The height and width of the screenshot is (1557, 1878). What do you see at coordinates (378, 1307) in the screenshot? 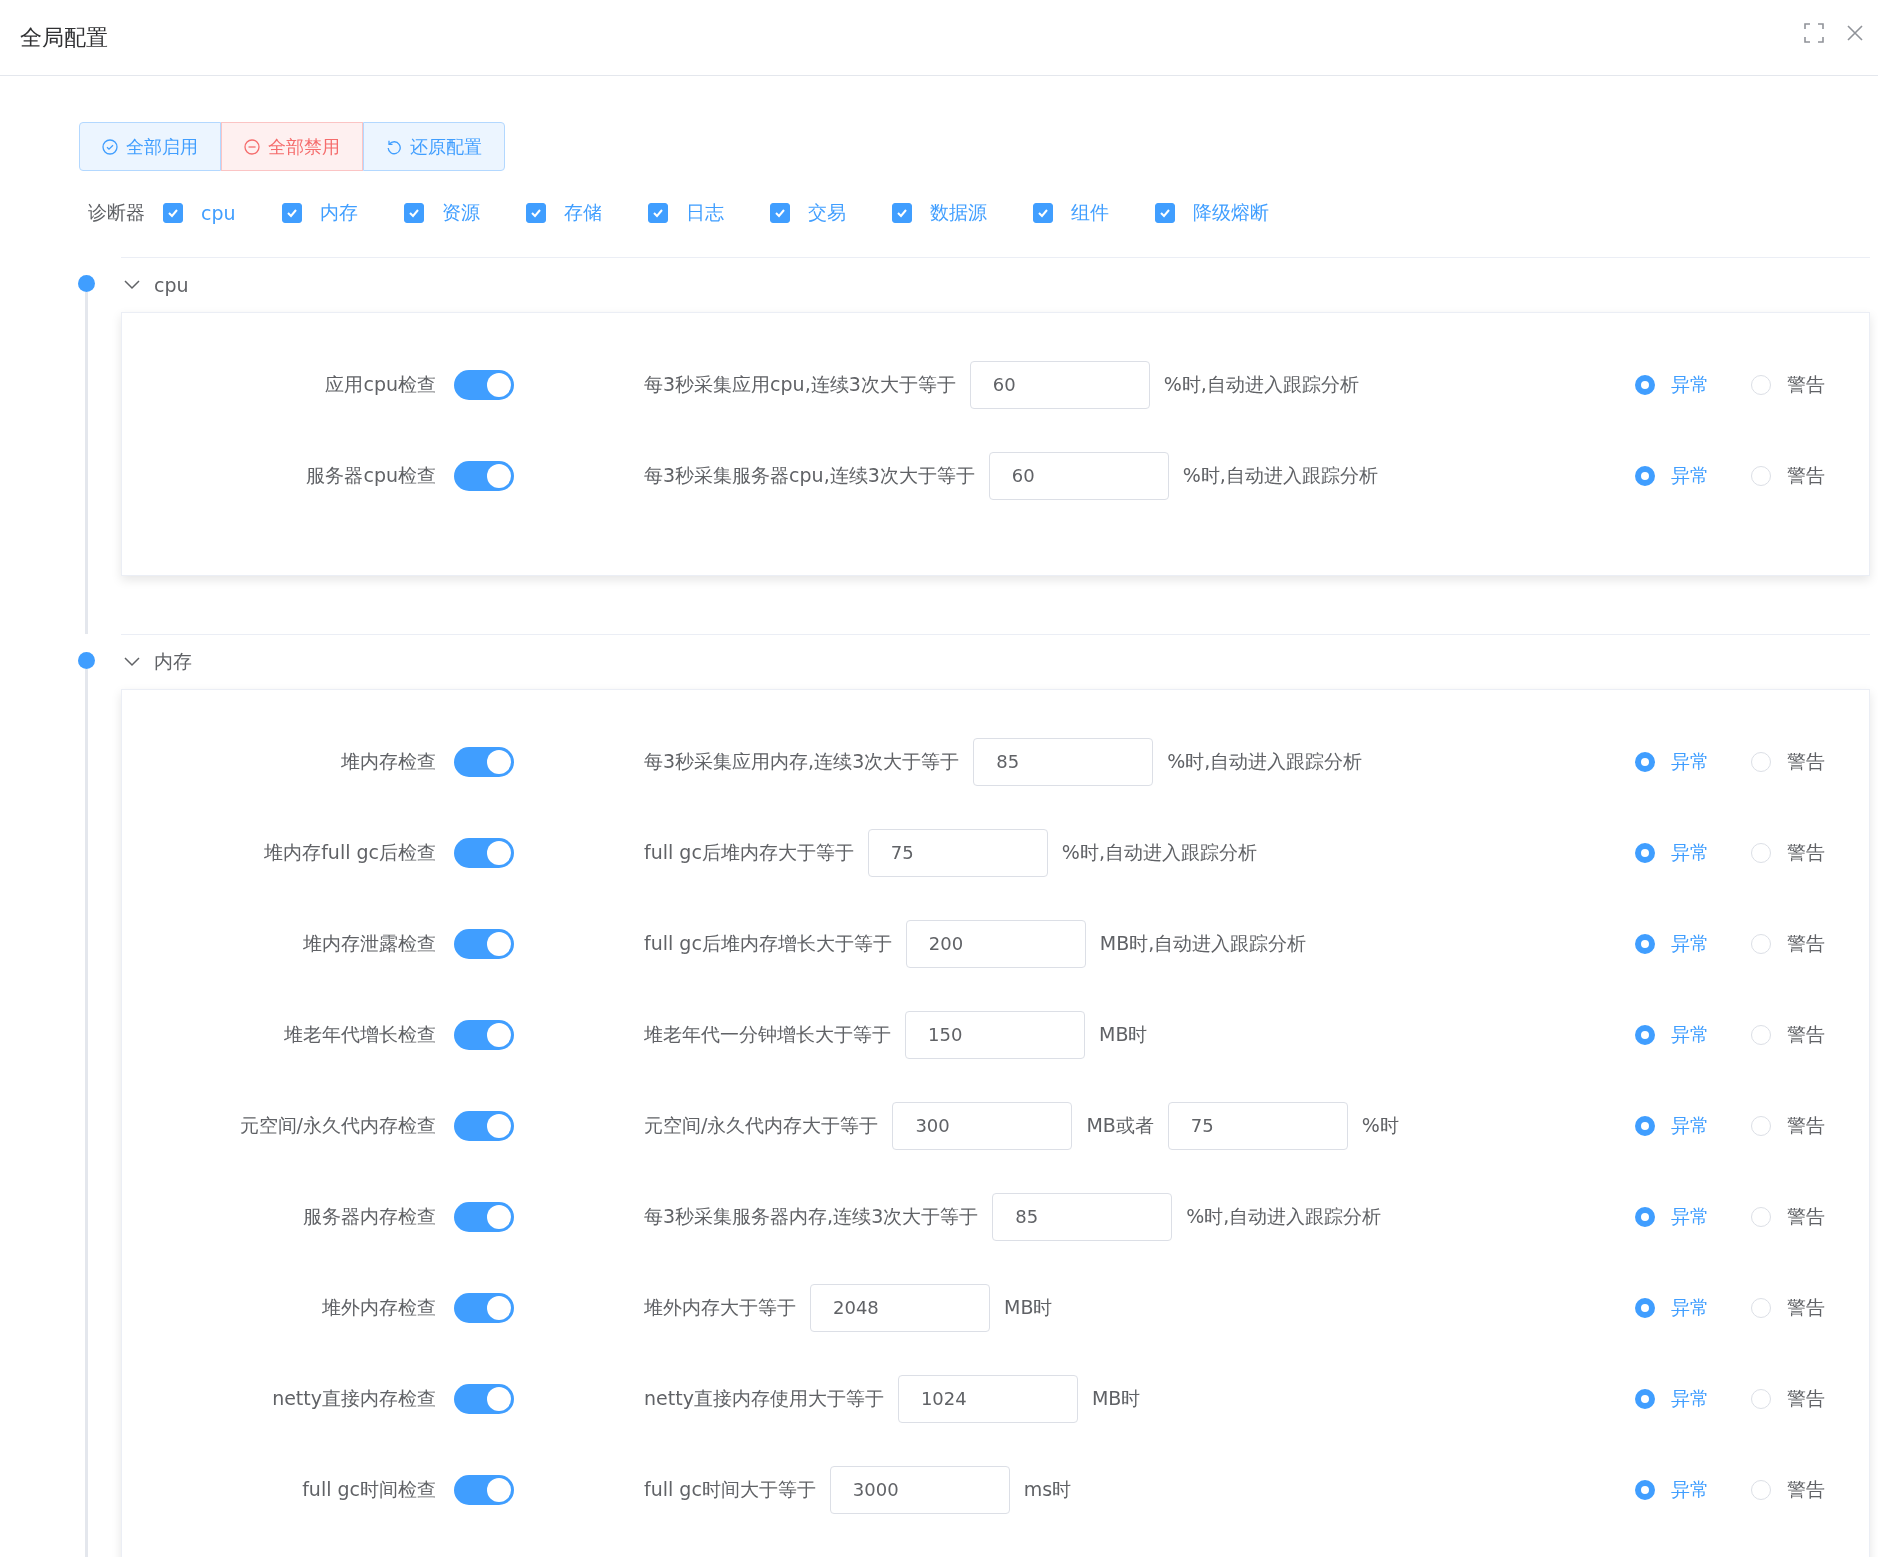
I see `check-label: 堆外内存检查` at bounding box center [378, 1307].